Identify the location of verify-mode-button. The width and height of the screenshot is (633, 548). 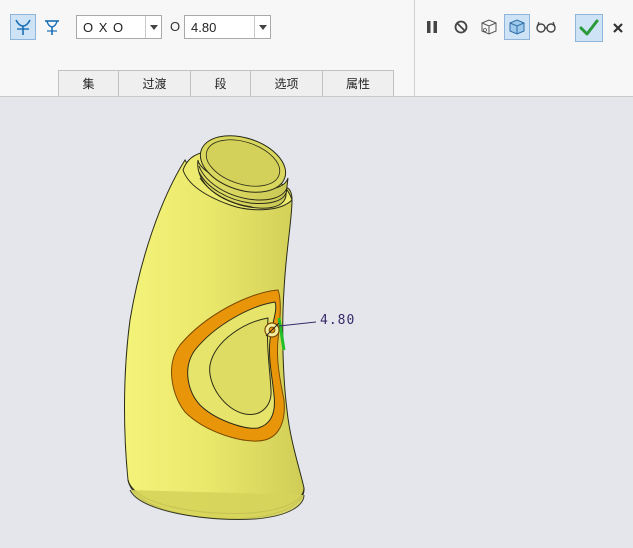
(517, 27).